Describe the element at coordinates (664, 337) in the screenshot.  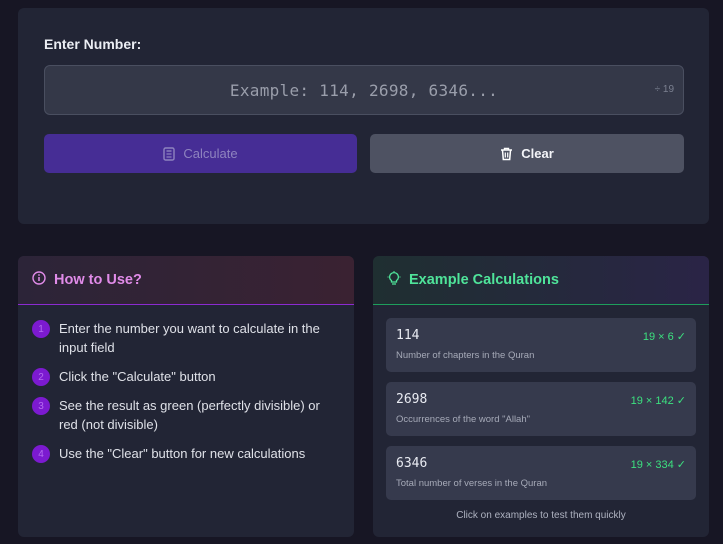
I see `example-result: 19 × 6 ✓` at that location.